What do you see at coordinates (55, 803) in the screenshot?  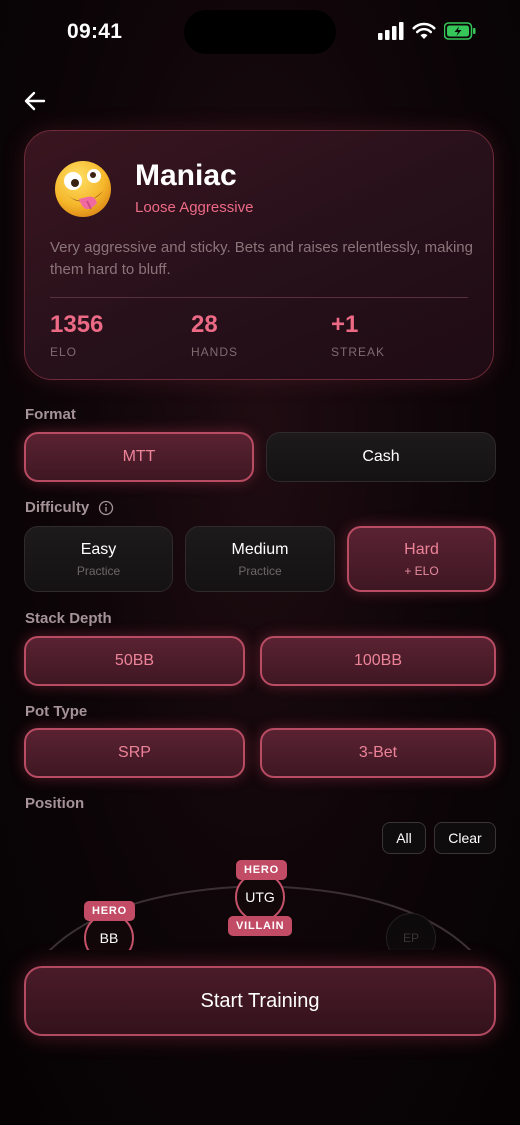 I see `position-label: Position` at bounding box center [55, 803].